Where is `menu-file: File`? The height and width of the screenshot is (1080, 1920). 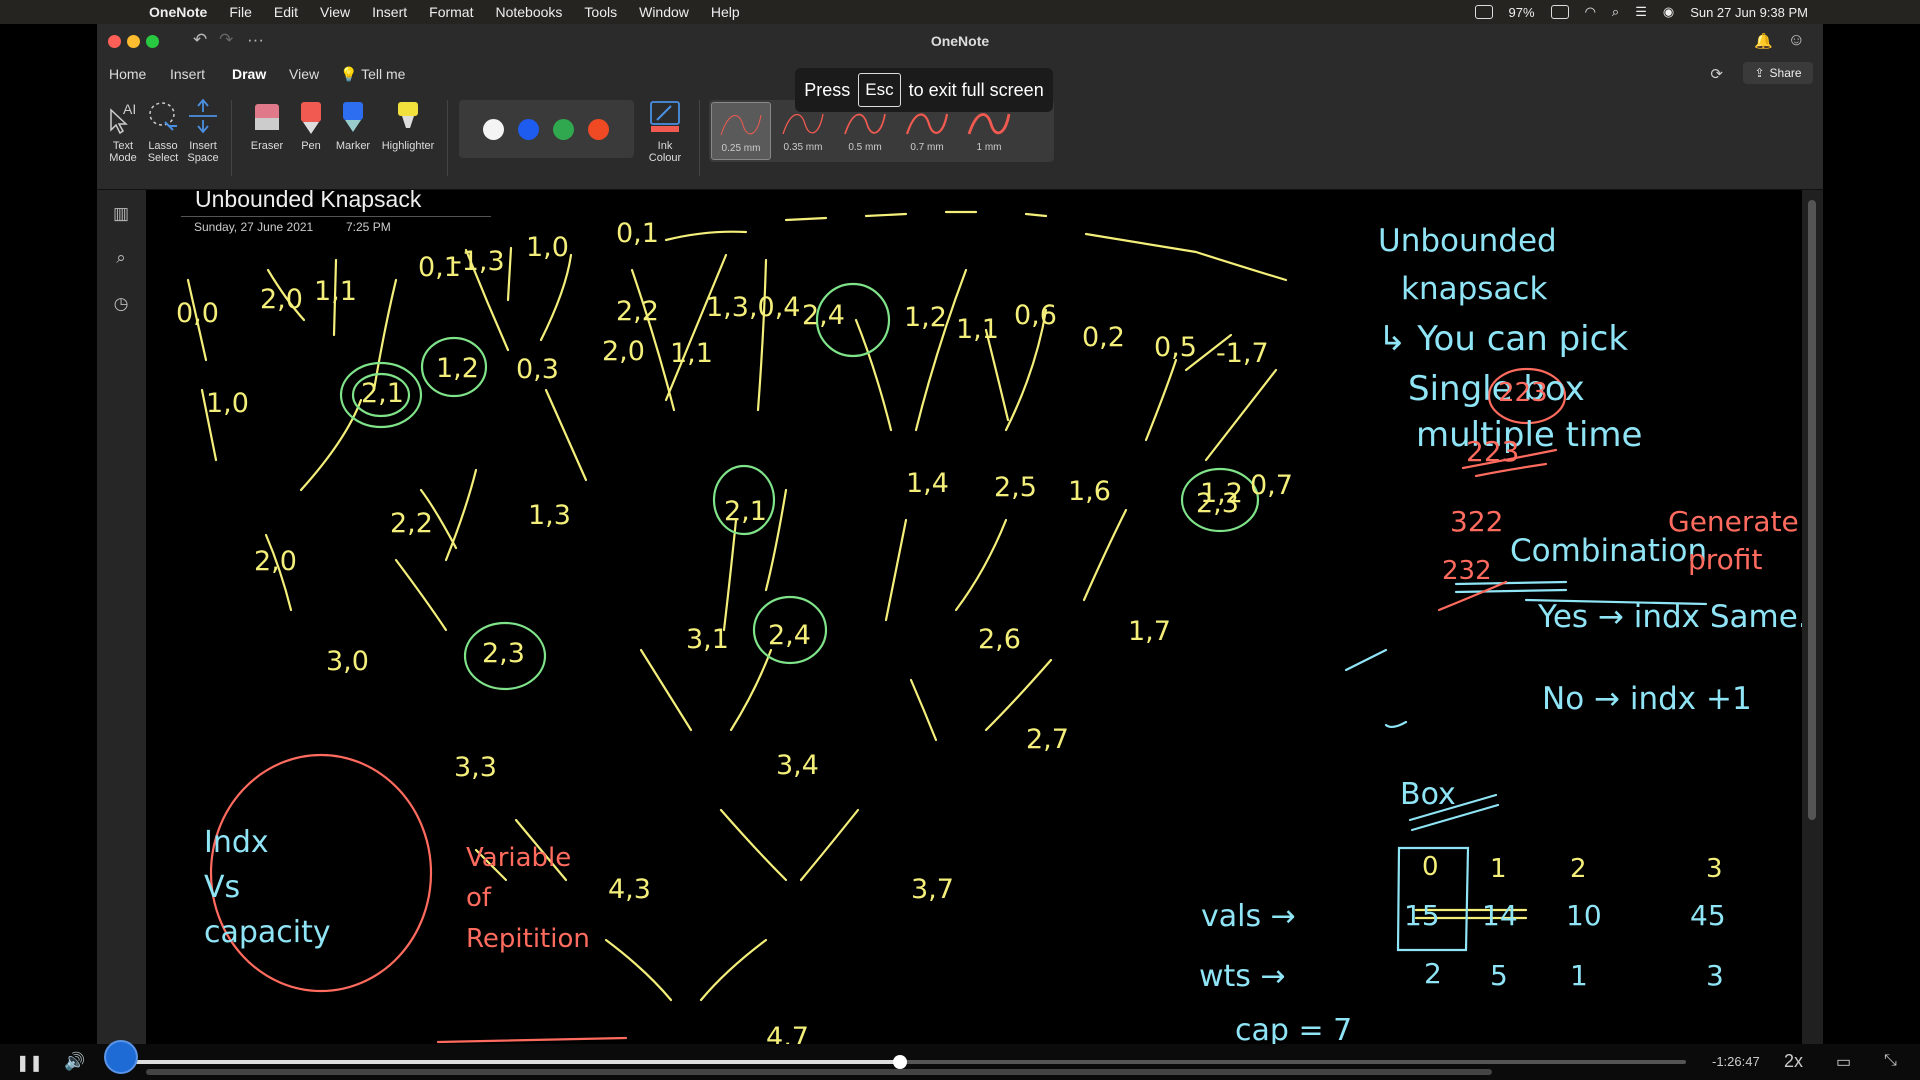
menu-file: File is located at coordinates (240, 12).